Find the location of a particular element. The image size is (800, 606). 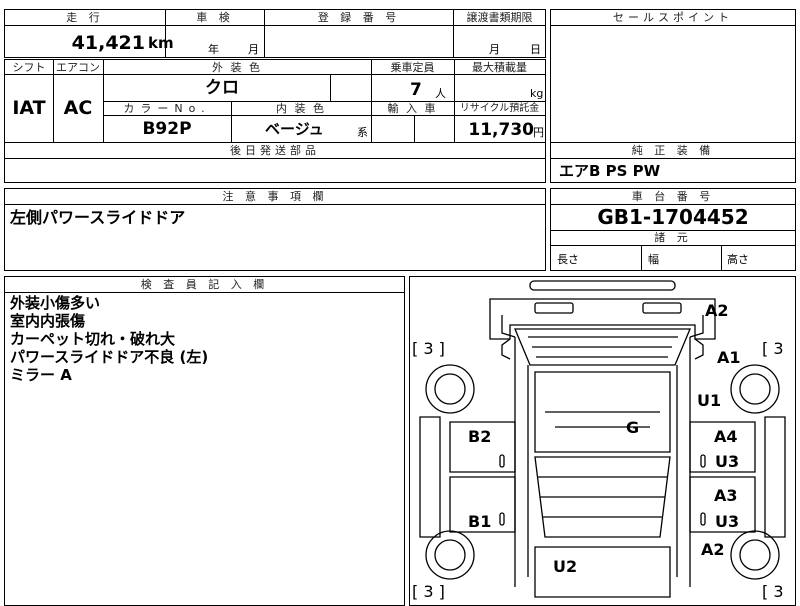

inspector-label: 検 査 員 記 入 欄 is located at coordinates (204, 285).